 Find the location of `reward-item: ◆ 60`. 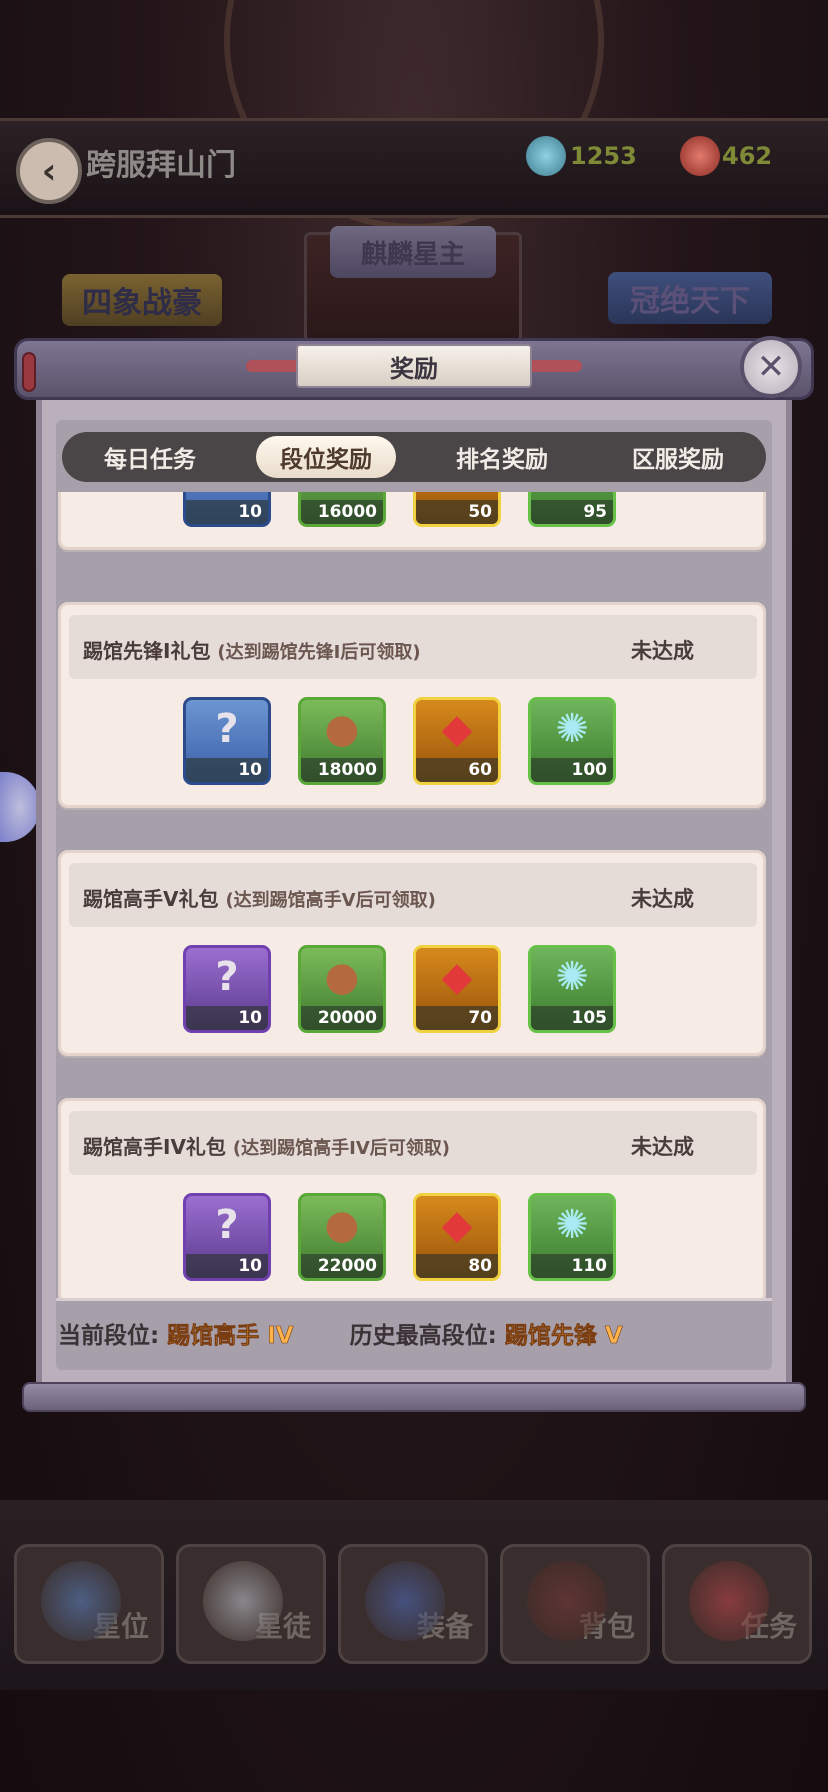

reward-item: ◆ 60 is located at coordinates (457, 741).